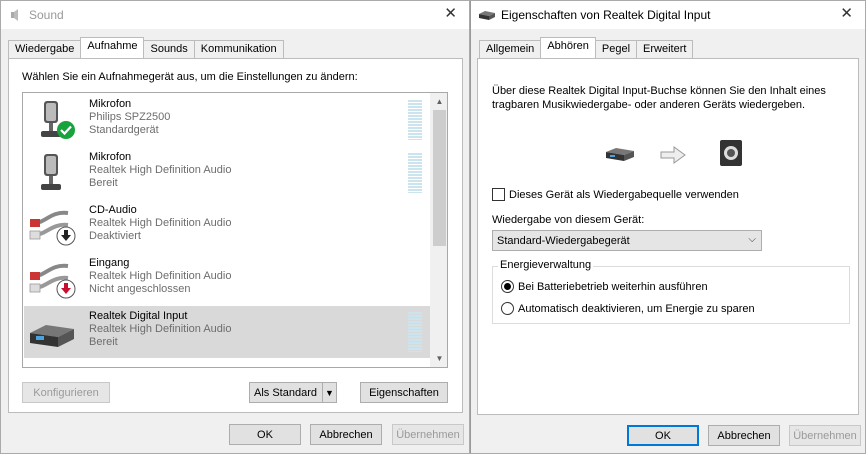 The height and width of the screenshot is (454, 866). Describe the element at coordinates (752, 239) in the screenshot. I see `chevron-down-icon: ⌵` at that location.